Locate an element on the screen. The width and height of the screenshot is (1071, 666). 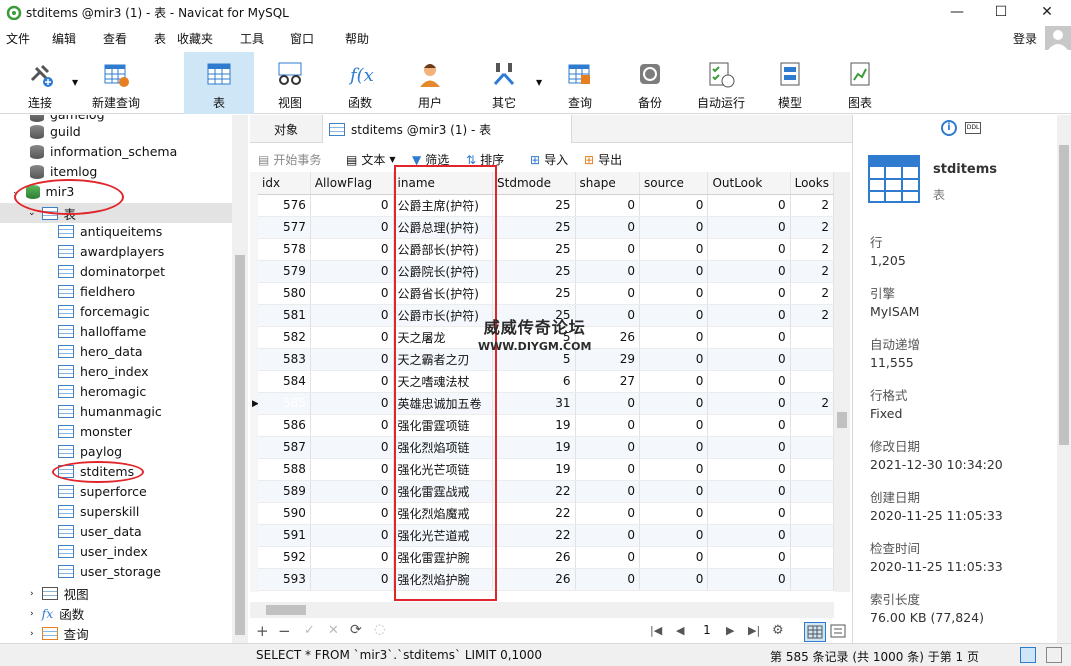
tree-table-fieldhero: fieldhero is located at coordinates (96, 291).